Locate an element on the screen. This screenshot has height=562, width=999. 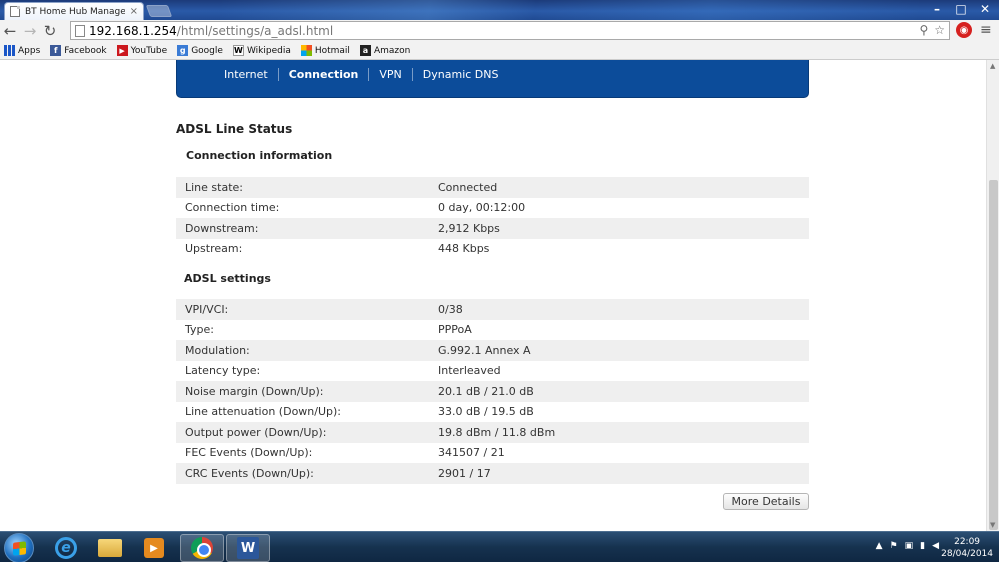
row-value: PPPoA is located at coordinates (455, 330).